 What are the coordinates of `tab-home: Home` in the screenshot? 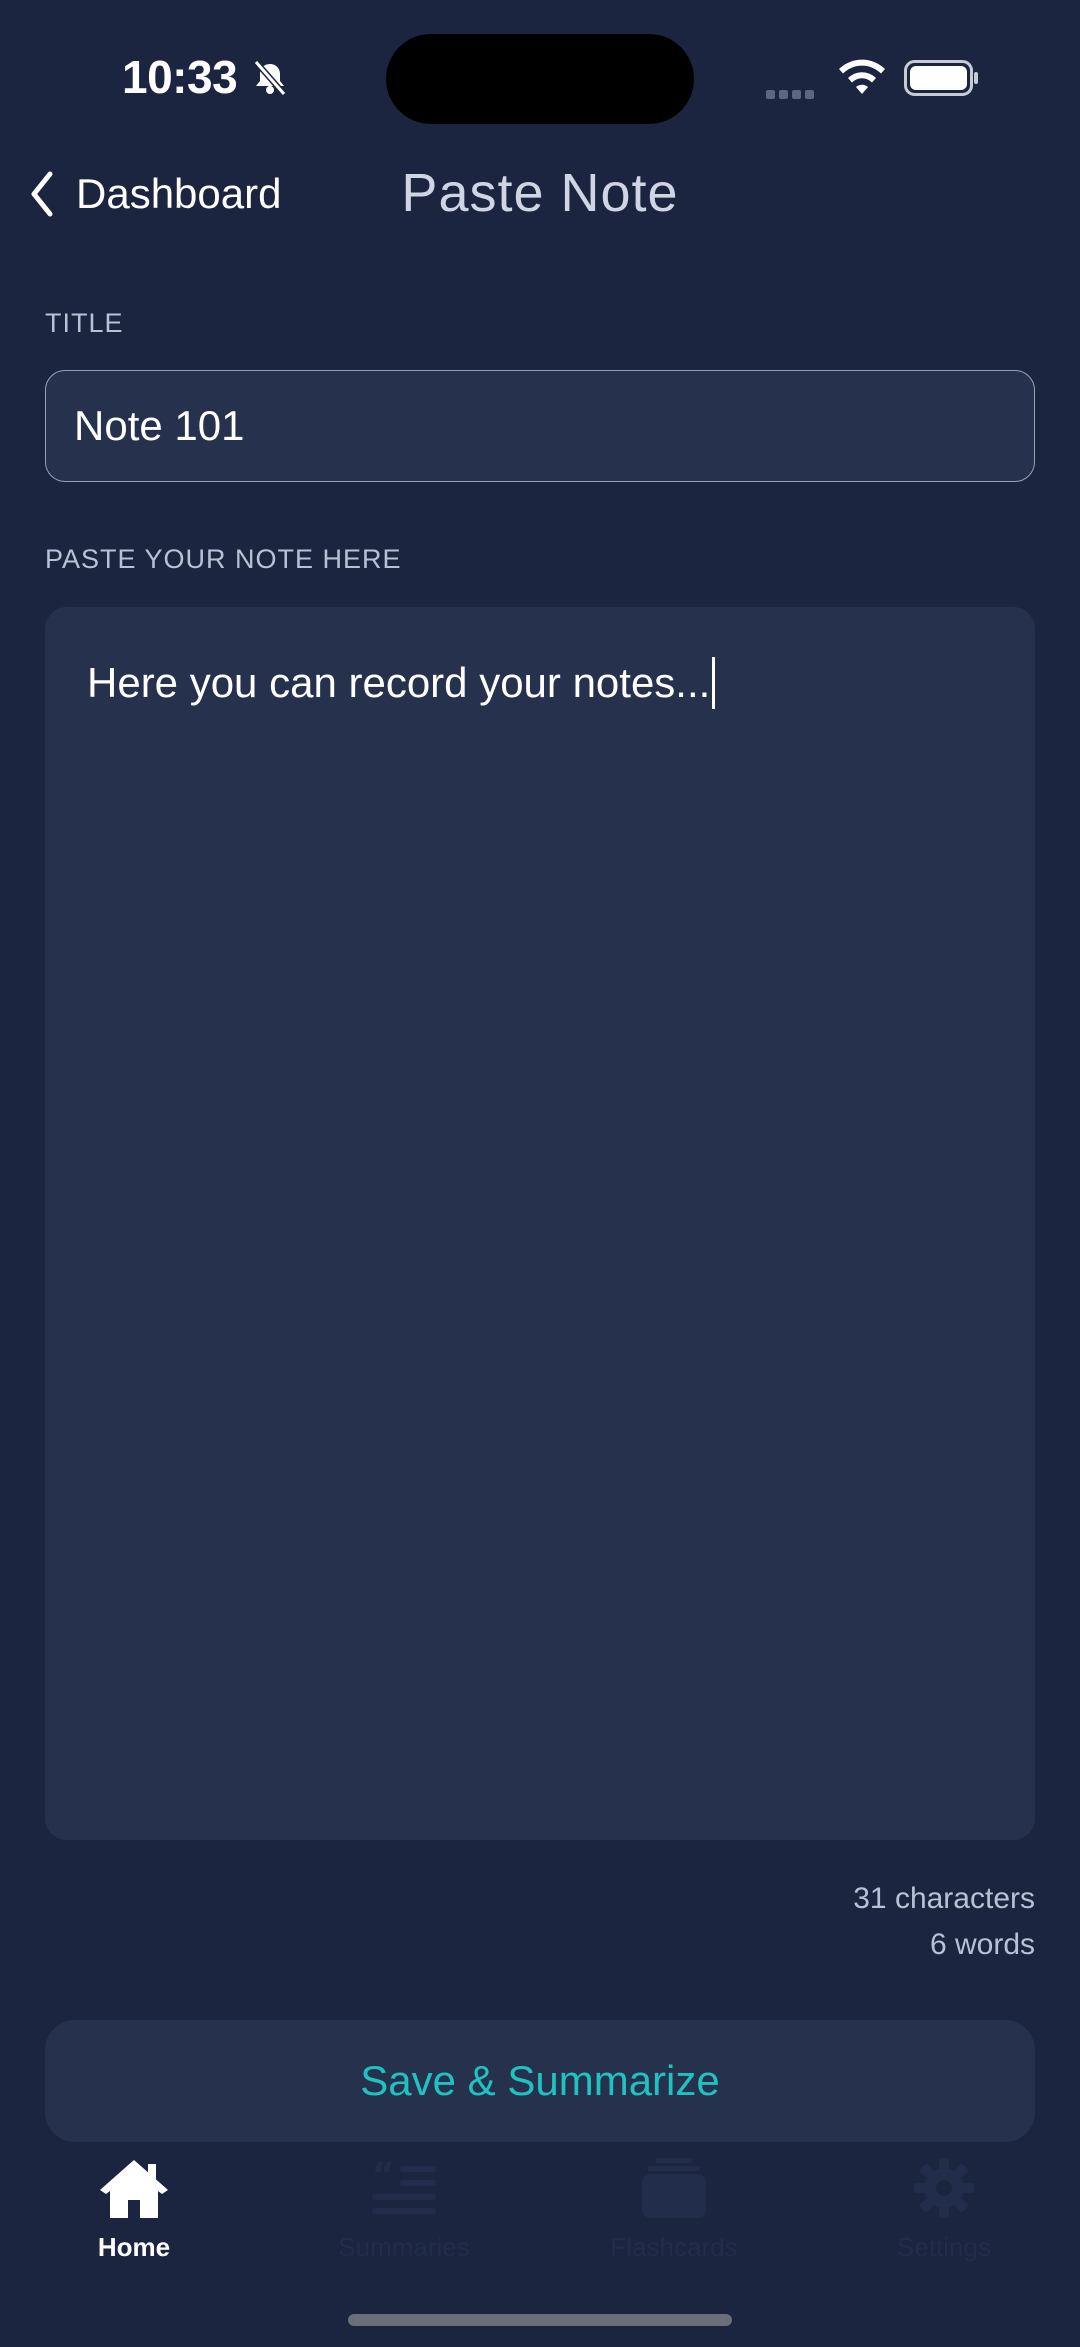 It's located at (134, 2209).